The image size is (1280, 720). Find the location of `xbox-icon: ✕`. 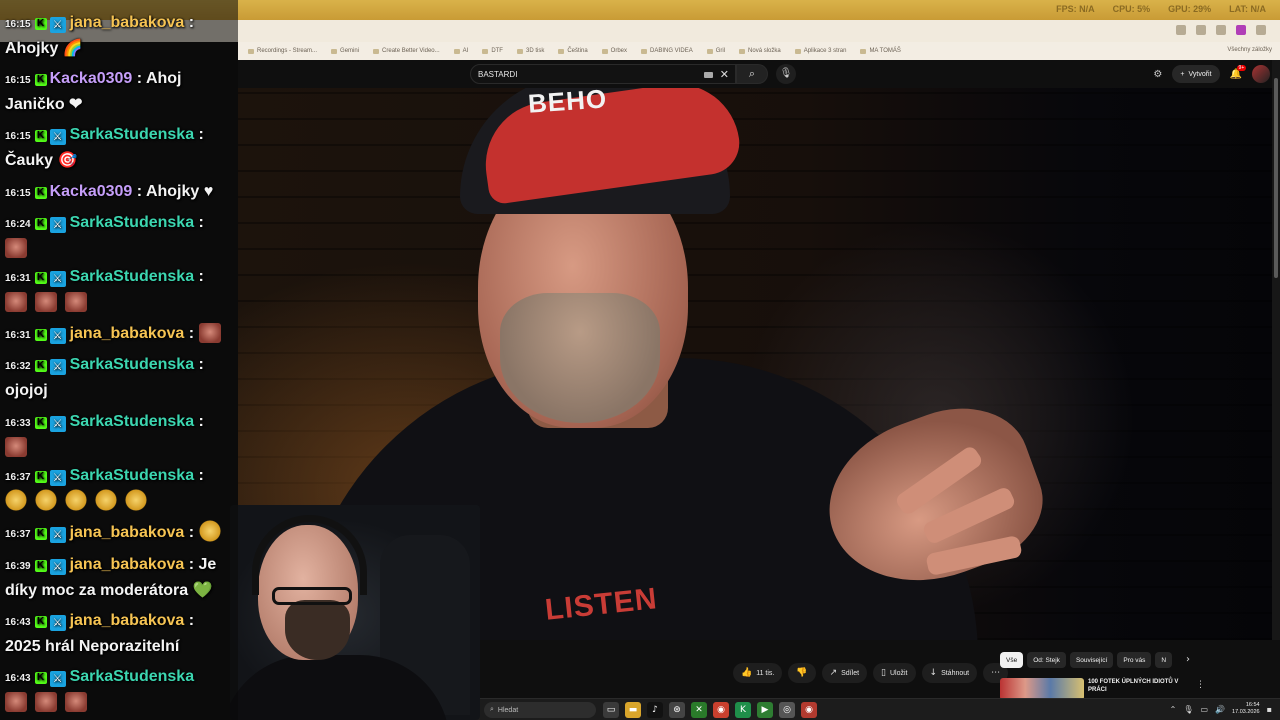

xbox-icon: ✕ is located at coordinates (699, 710).